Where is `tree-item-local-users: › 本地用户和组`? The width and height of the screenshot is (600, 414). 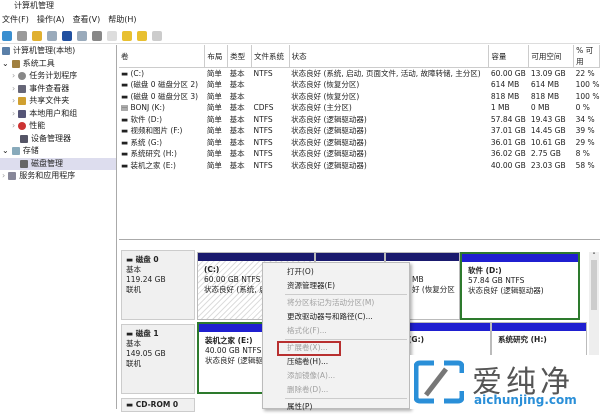 tree-item-local-users: › 本地用户和组 is located at coordinates (58, 114).